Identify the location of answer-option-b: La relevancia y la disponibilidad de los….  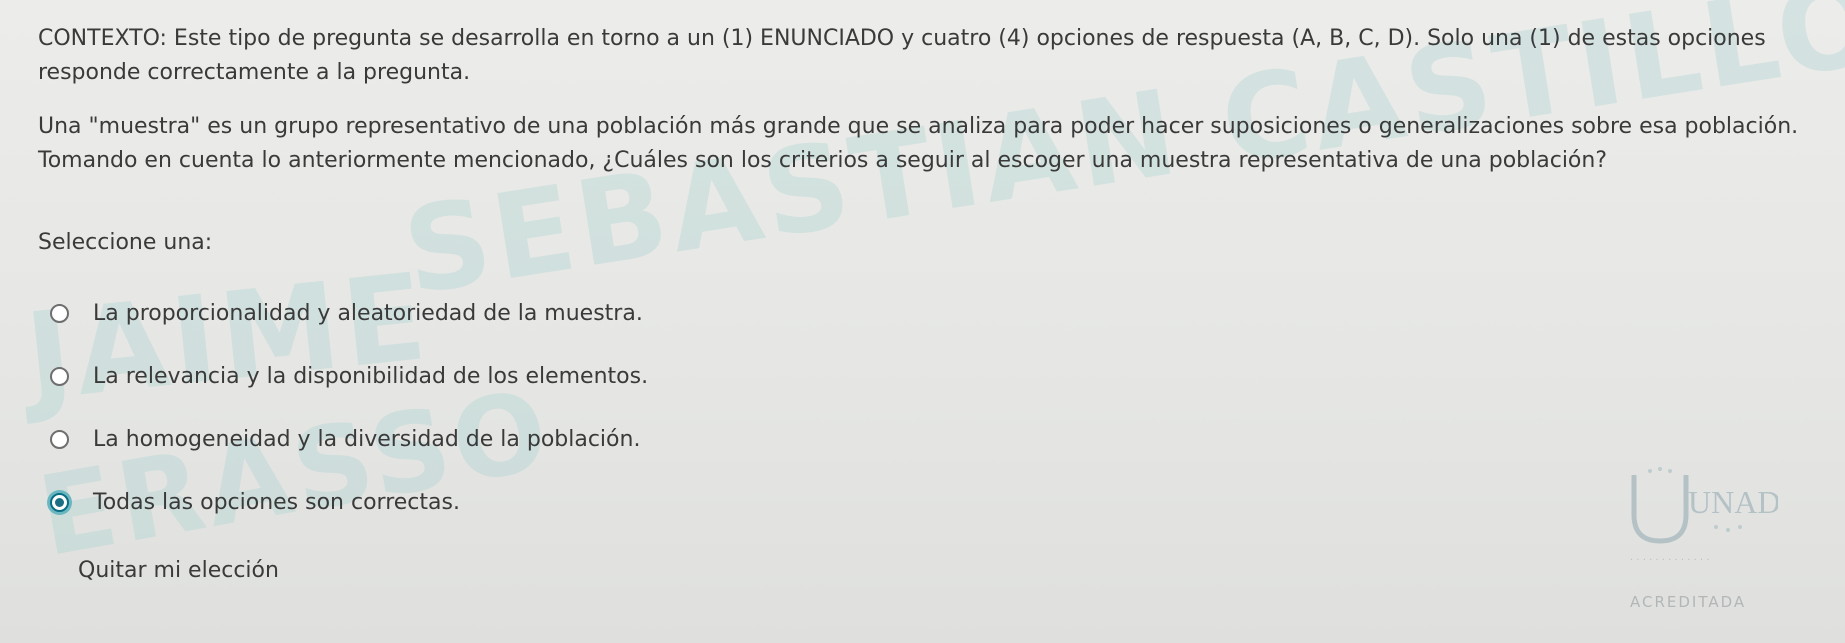
(928, 376).